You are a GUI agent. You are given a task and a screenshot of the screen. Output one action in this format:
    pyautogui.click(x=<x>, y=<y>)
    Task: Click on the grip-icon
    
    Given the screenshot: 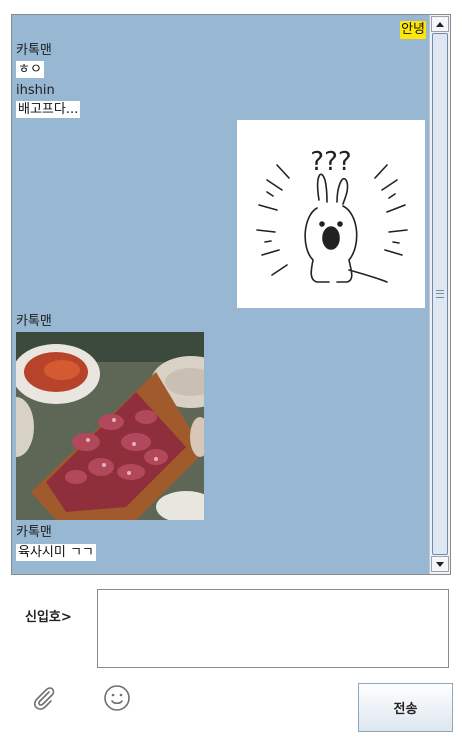 What is the action you would take?
    pyautogui.click(x=440, y=294)
    